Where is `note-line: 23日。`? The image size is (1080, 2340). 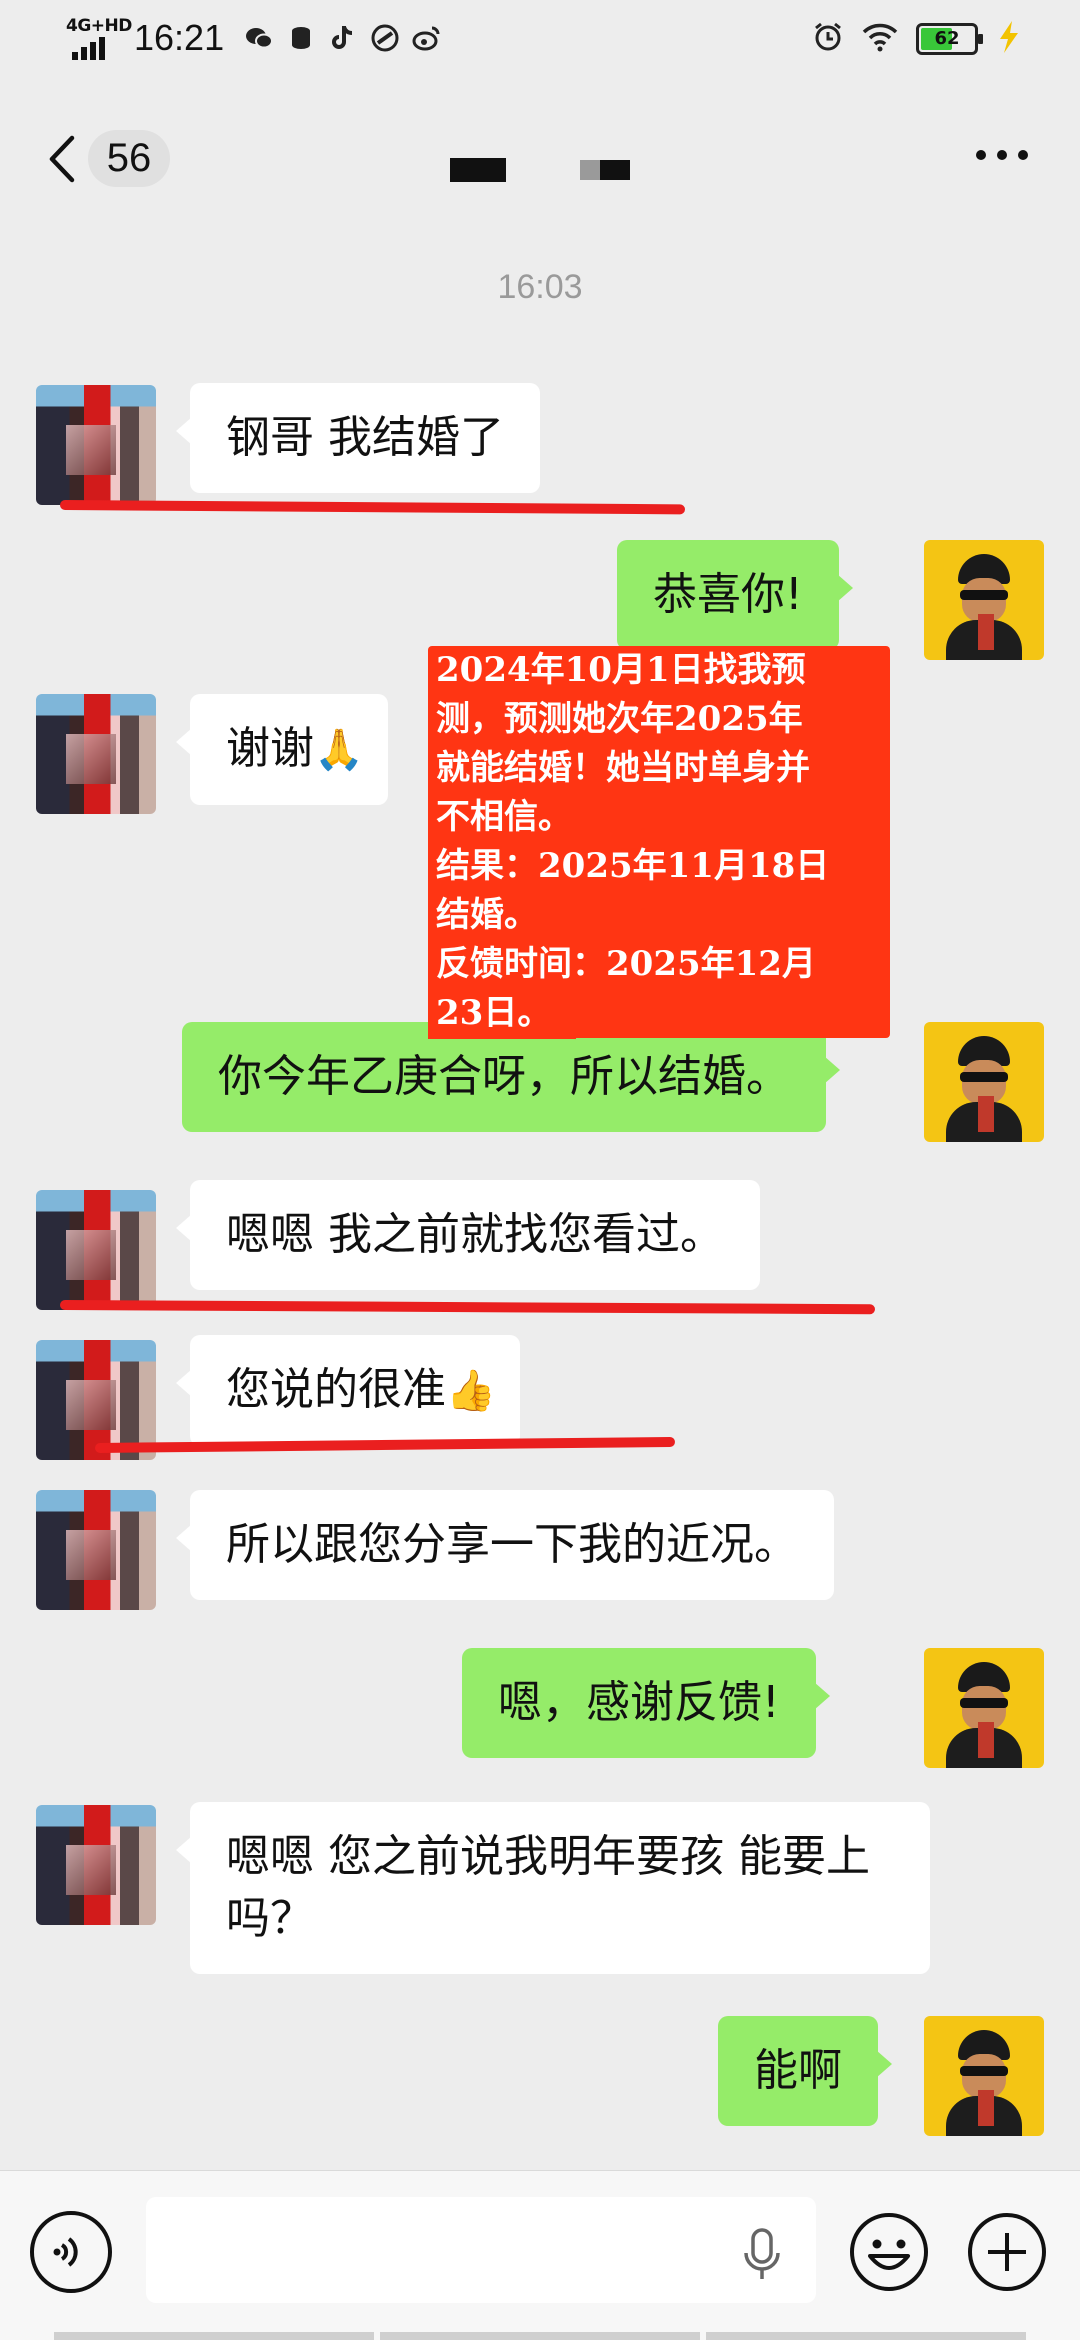 note-line: 23日。 is located at coordinates (494, 1013).